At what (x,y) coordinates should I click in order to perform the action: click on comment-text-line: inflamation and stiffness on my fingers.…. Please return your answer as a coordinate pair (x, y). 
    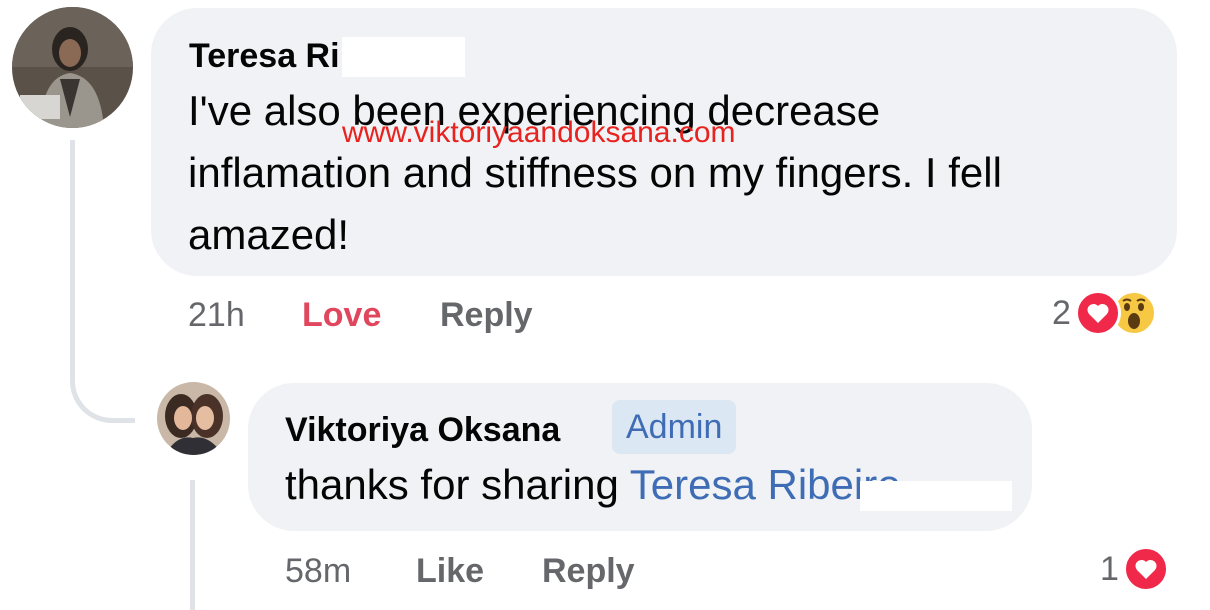
    Looking at the image, I should click on (595, 172).